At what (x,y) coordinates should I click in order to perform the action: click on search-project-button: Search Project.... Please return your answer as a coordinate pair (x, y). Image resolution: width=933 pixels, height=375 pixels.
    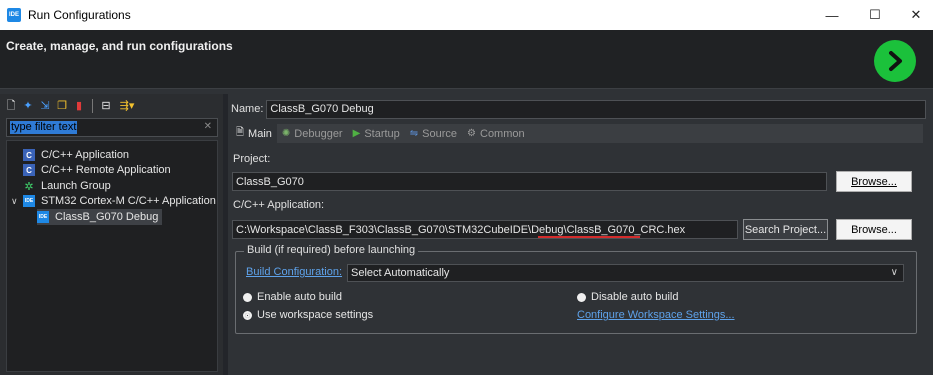
    Looking at the image, I should click on (785, 229).